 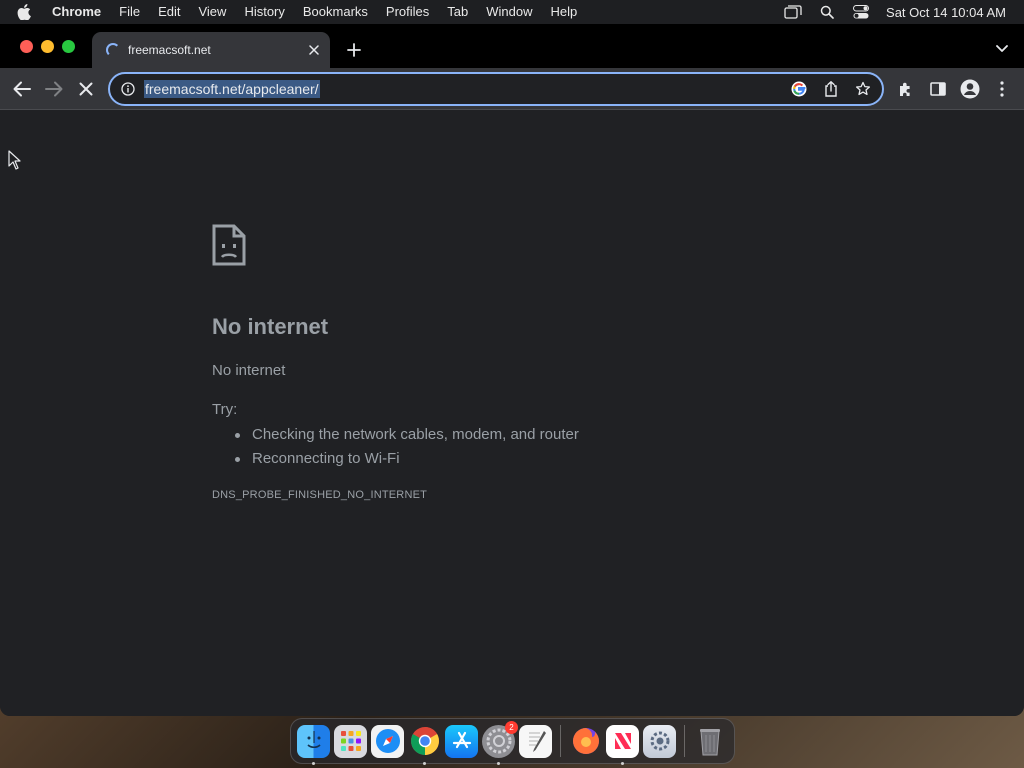 What do you see at coordinates (225, 409) in the screenshot?
I see `try-label: Try:` at bounding box center [225, 409].